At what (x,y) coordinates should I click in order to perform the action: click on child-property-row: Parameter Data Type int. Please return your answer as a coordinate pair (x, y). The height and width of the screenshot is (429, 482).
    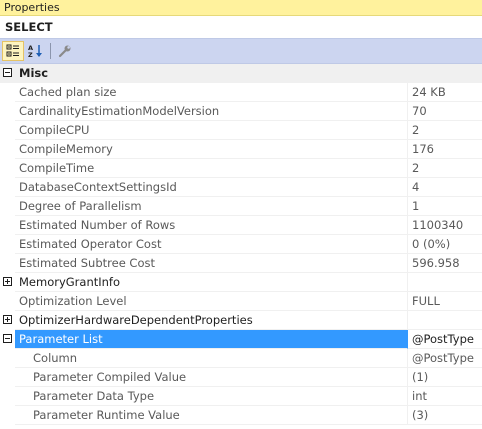
    Looking at the image, I should click on (241, 396).